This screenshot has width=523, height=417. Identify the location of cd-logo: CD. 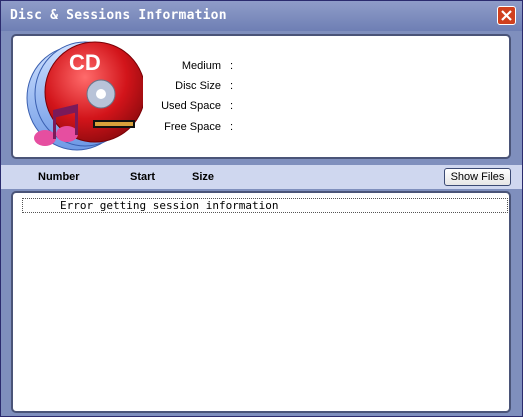
(83, 99).